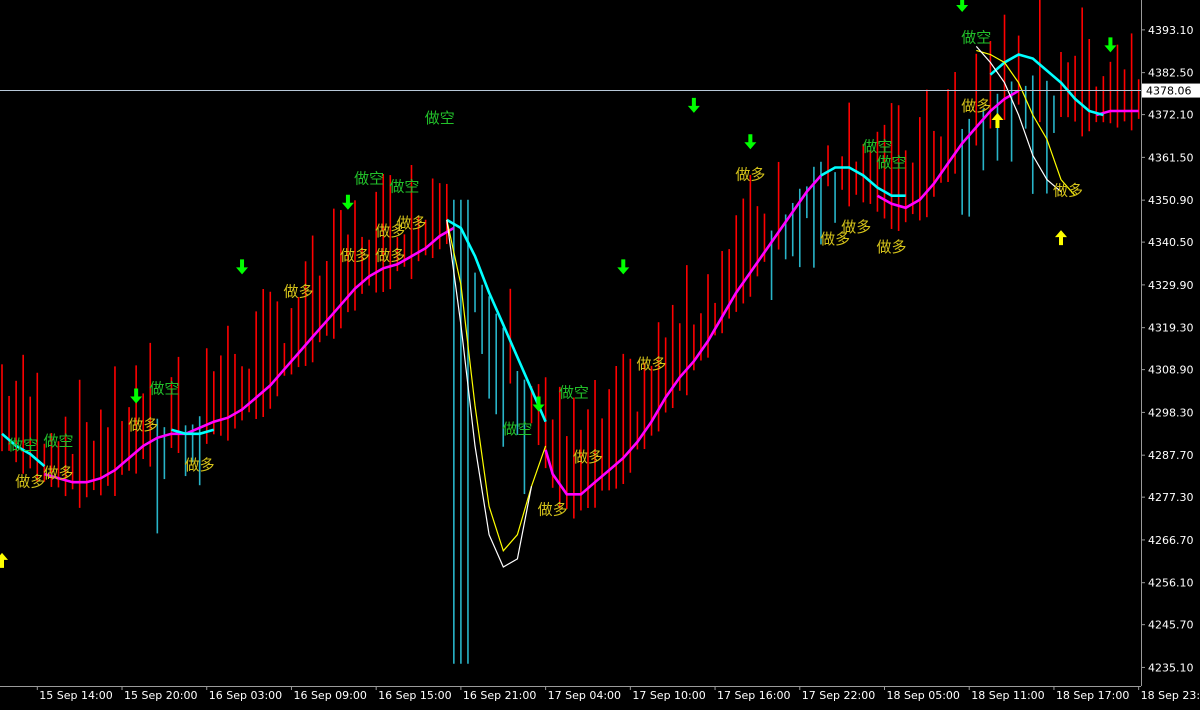 The height and width of the screenshot is (710, 1200). I want to click on y-tick-label: 4372.10, so click(1171, 115).